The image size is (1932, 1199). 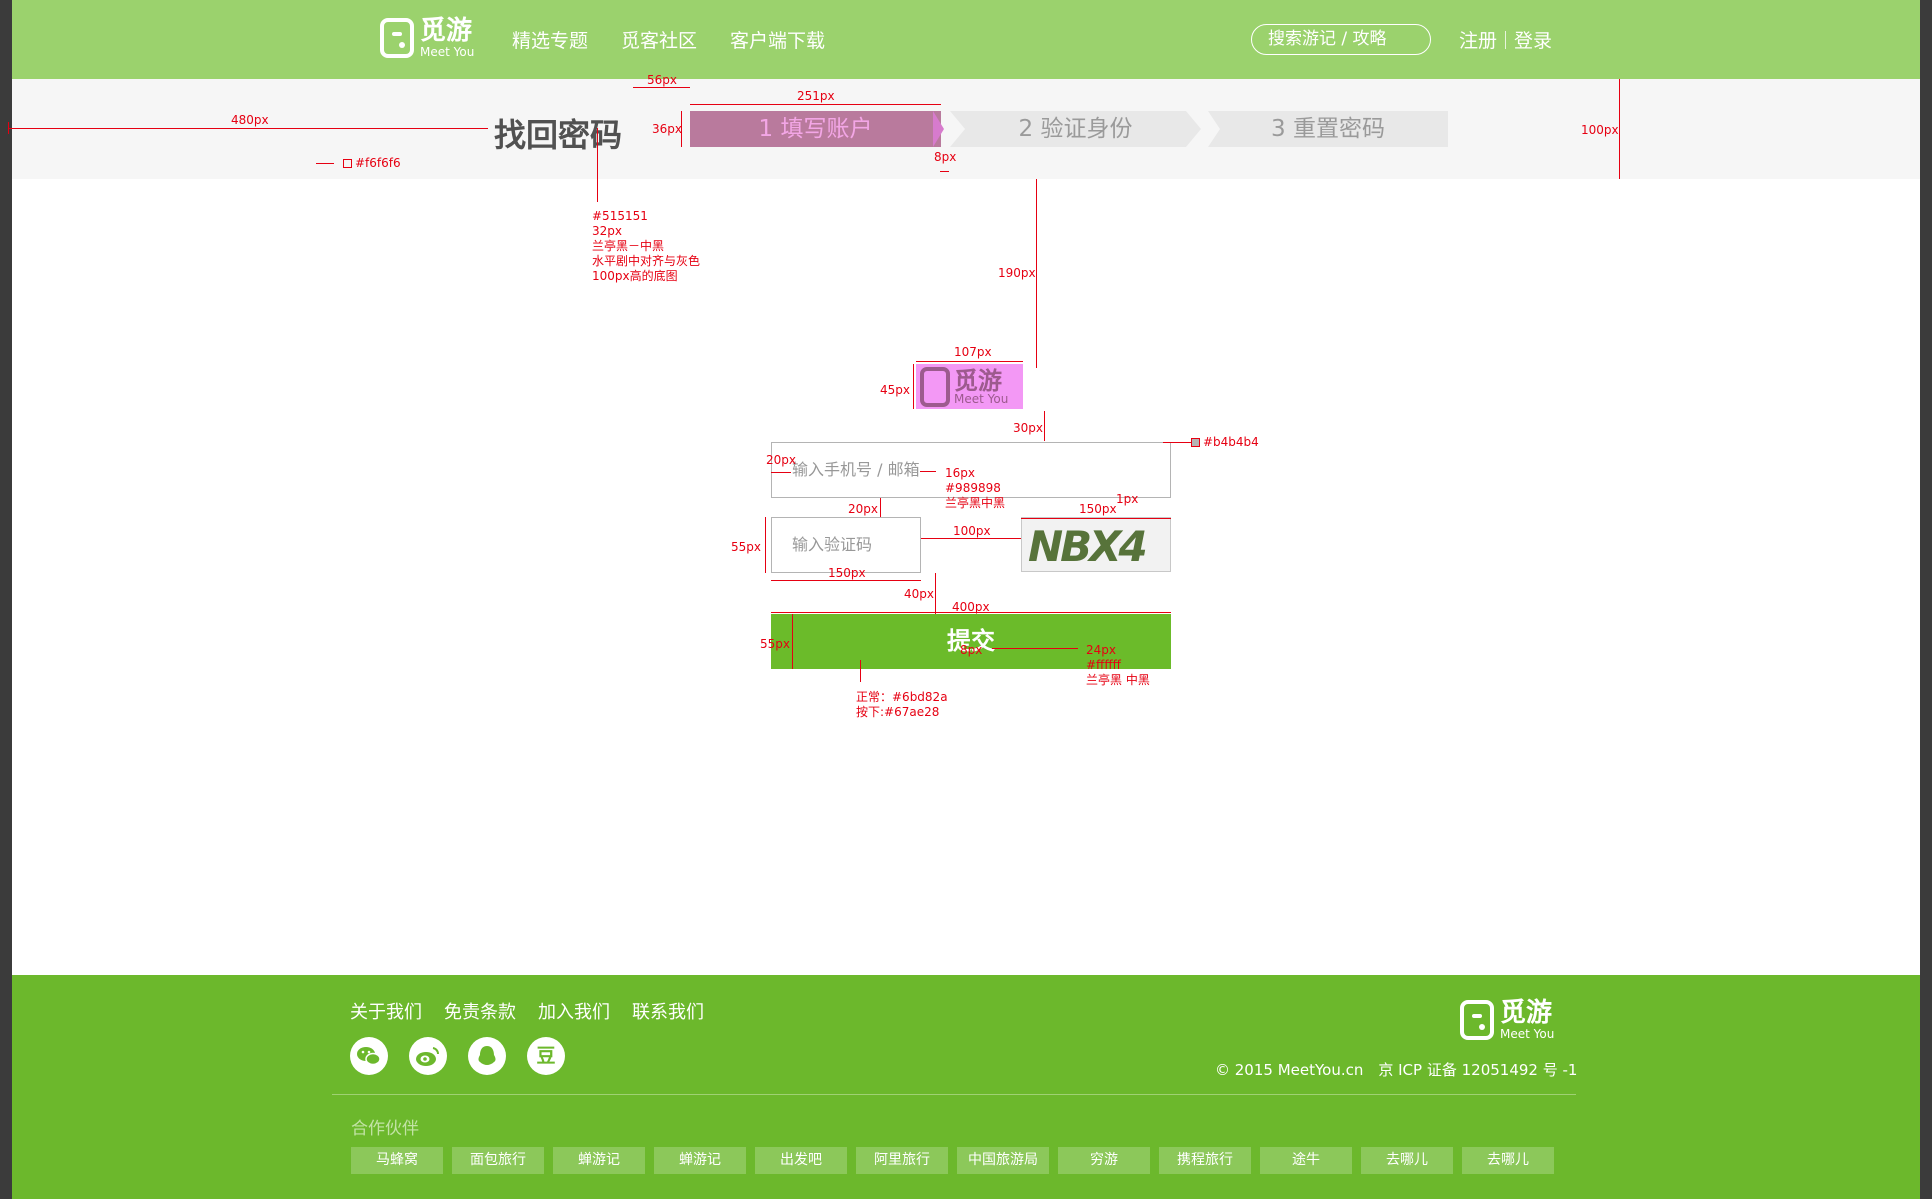 I want to click on douban-icon: 豆, so click(x=546, y=1056).